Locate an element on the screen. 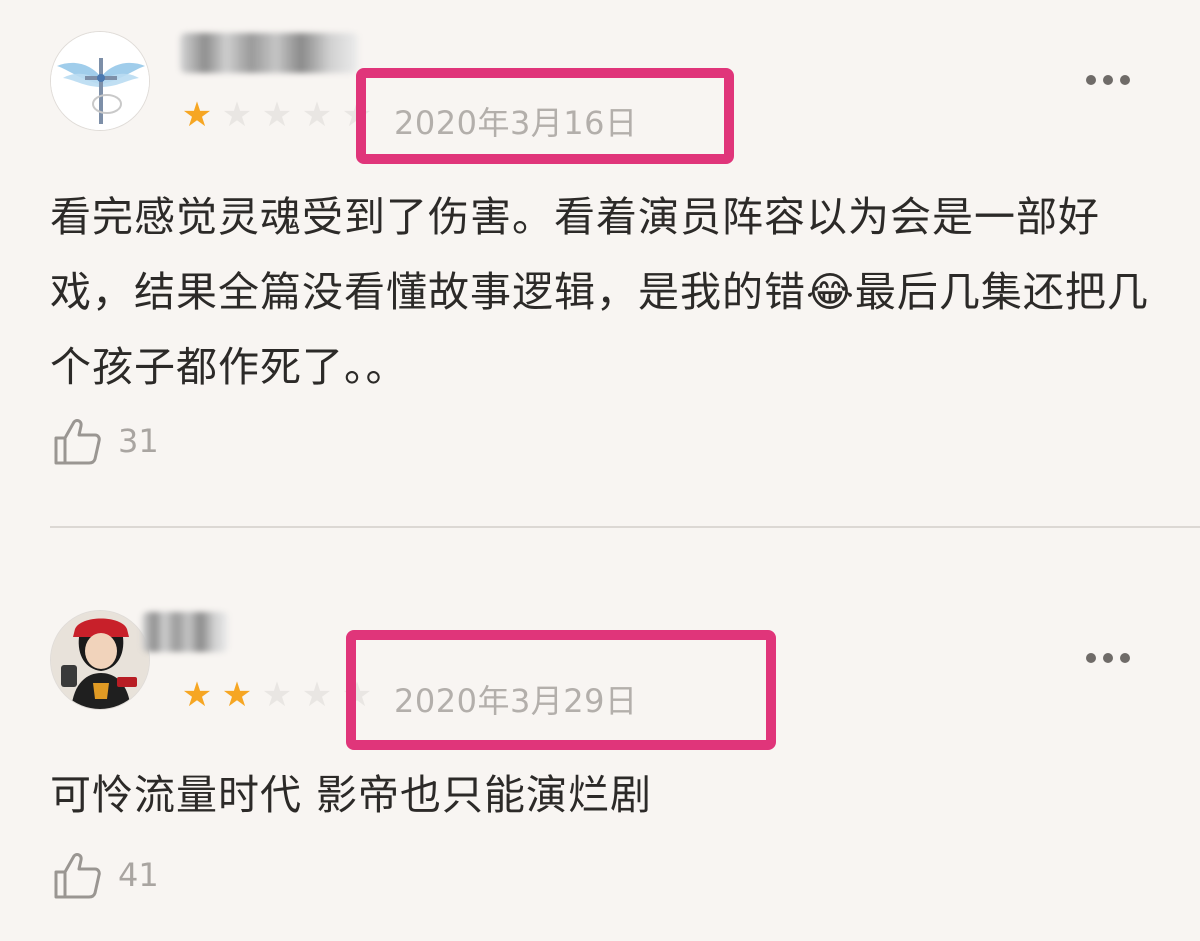 The height and width of the screenshot is (941, 1200). like-button: 41 is located at coordinates (105, 875).